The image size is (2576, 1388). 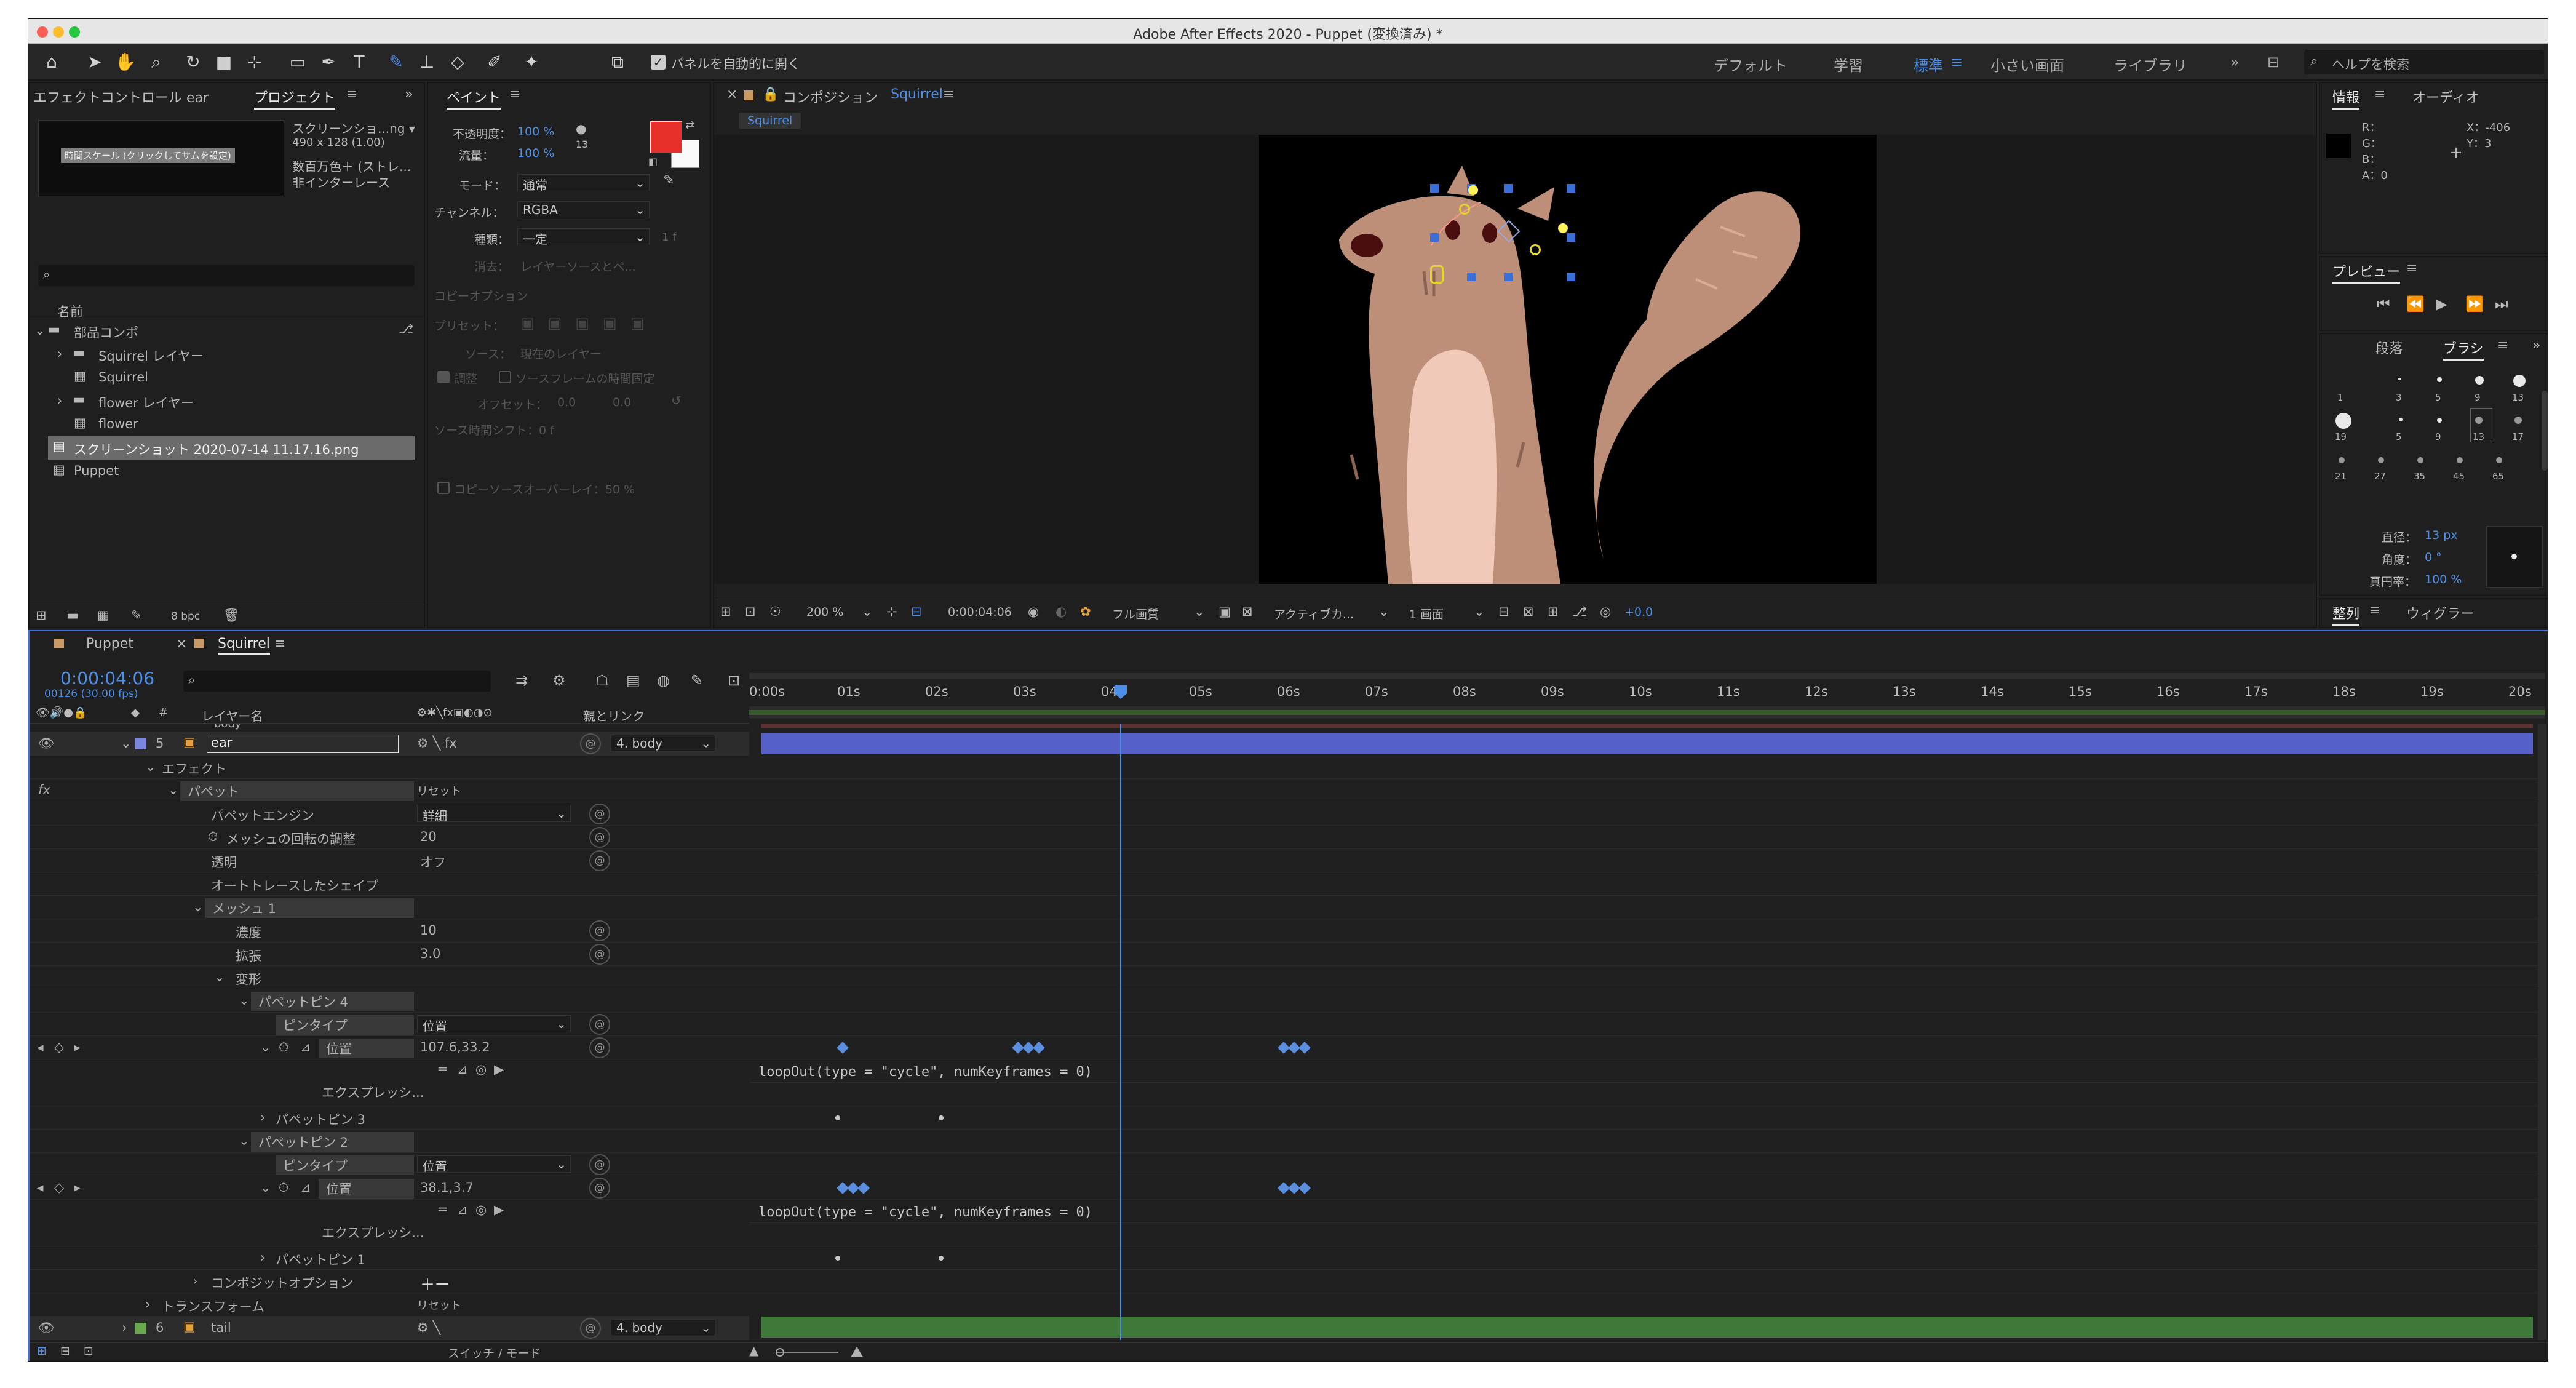 I want to click on bpc-label: 8 bpc, so click(x=185, y=616).